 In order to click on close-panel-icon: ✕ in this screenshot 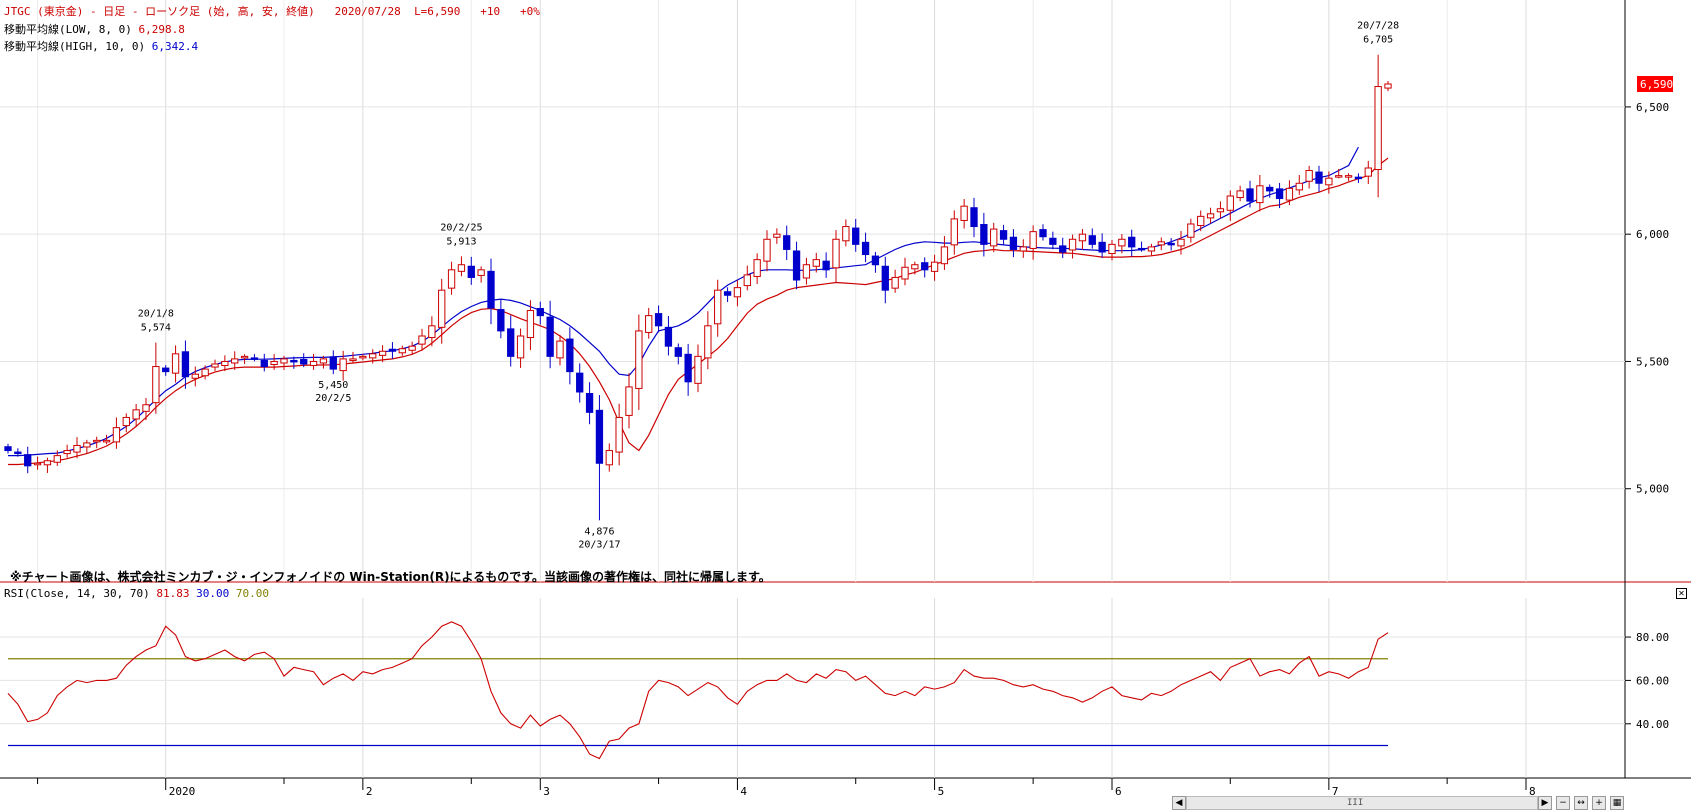, I will do `click(1681, 593)`.